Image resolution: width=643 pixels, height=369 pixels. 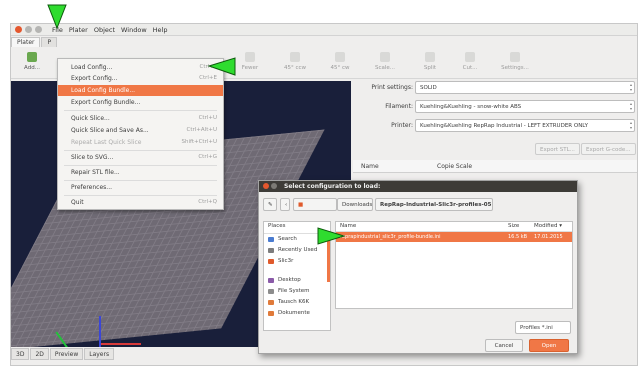 I want to click on arrow-pointer-file-menu, so click(x=57, y=17).